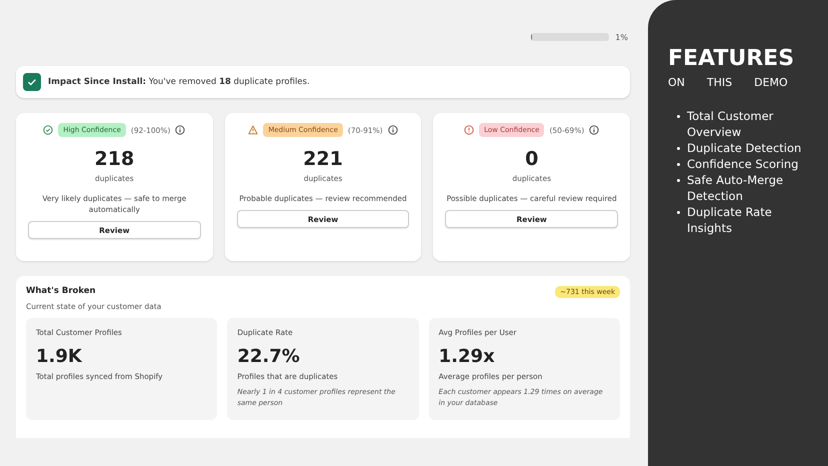  Describe the element at coordinates (732, 58) in the screenshot. I see `features-title: FEATURES` at that location.